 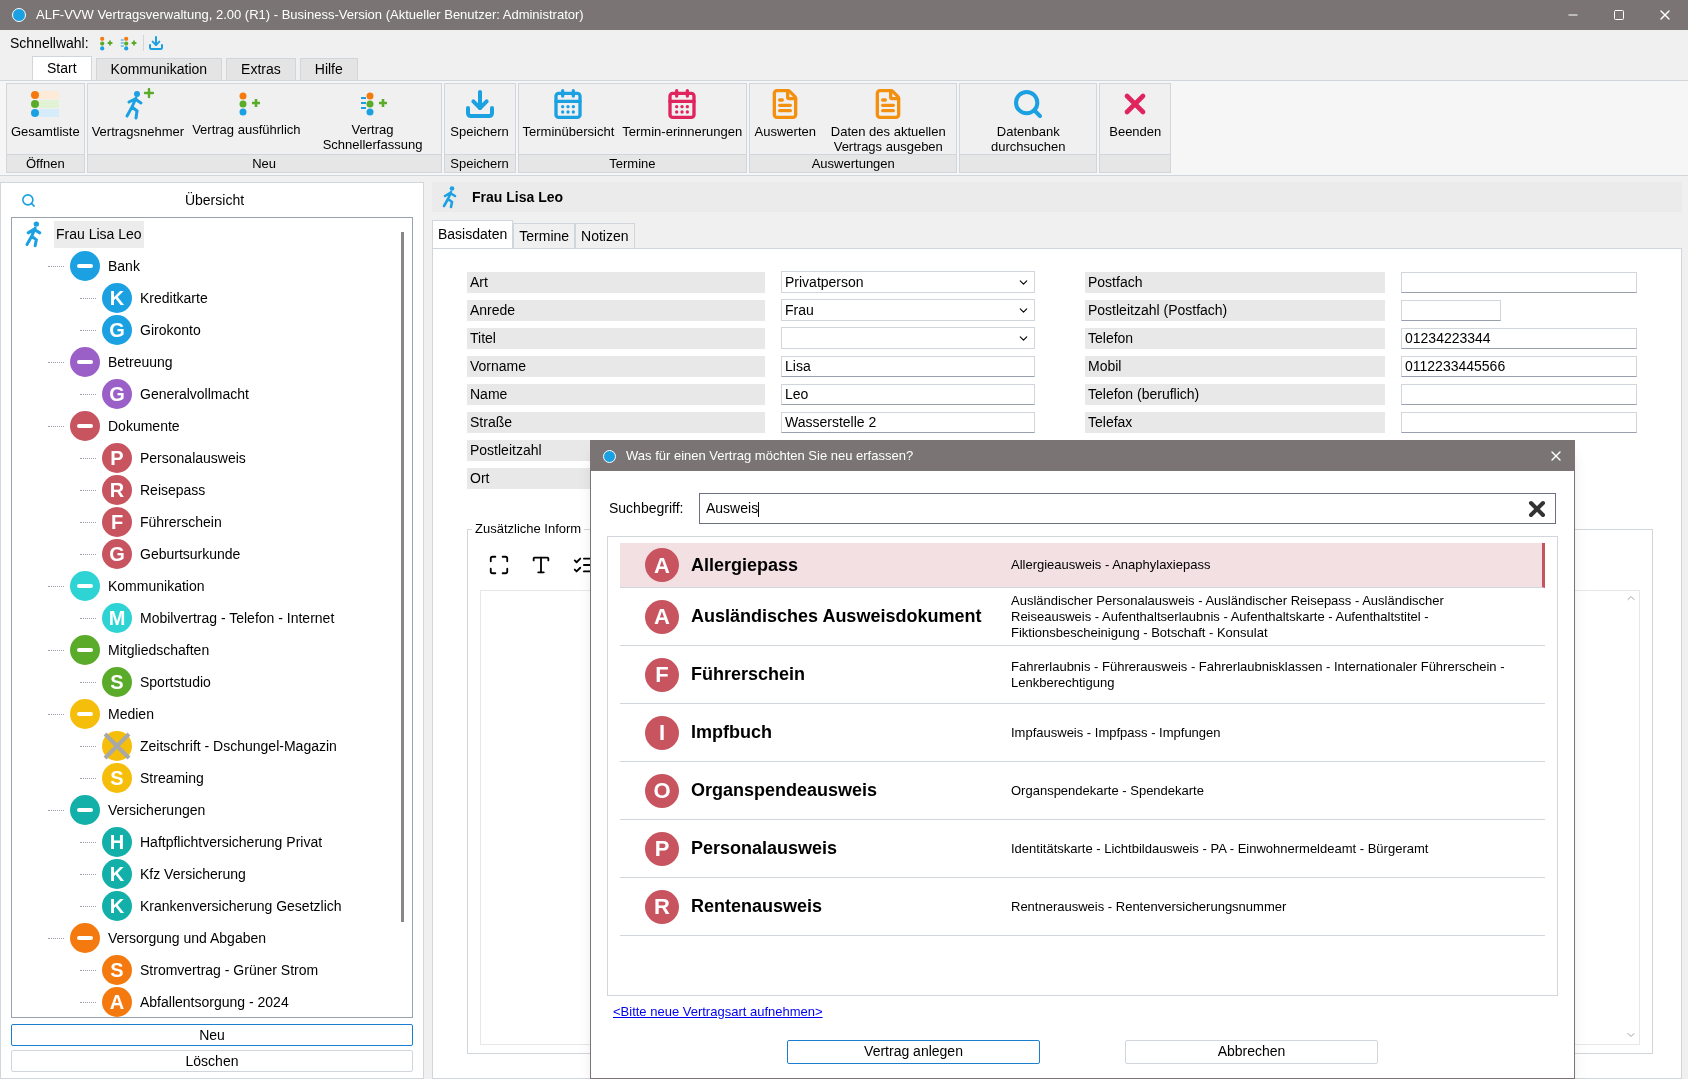 I want to click on result-row: I Impfbuch Impfausweis - Impfpass - Impfungen, so click(x=1082, y=733).